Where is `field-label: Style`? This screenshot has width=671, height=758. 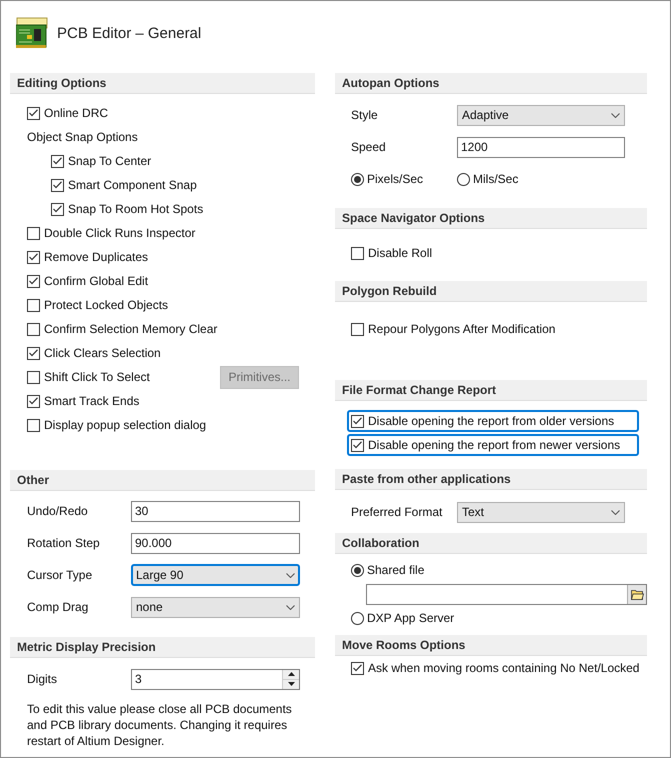 field-label: Style is located at coordinates (365, 115).